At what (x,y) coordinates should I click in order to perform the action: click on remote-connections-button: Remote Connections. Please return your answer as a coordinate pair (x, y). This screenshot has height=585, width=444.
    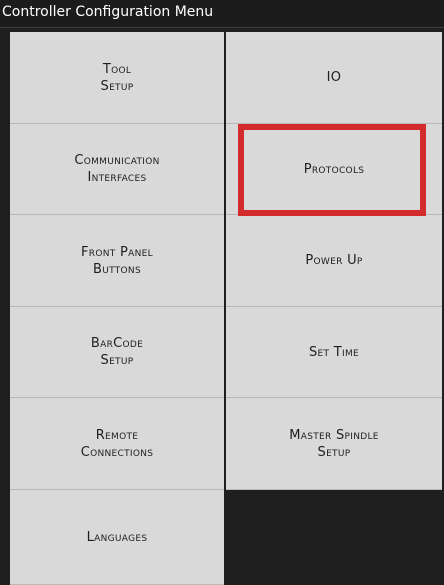
    Looking at the image, I should click on (117, 444).